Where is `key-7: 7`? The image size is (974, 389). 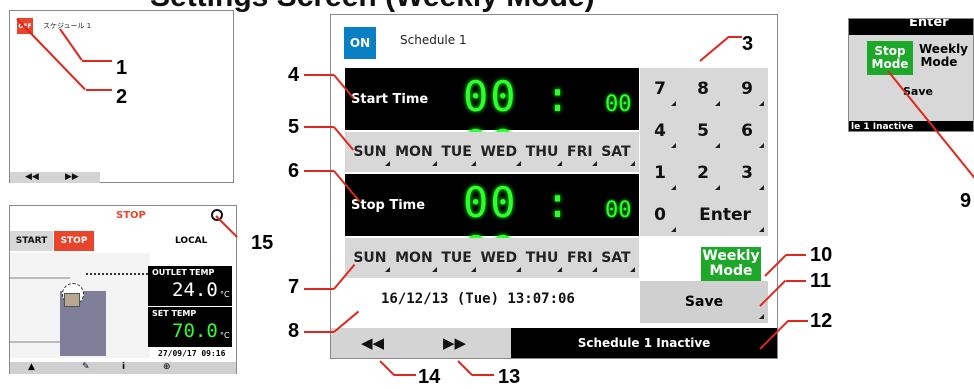
key-7: 7 is located at coordinates (660, 89).